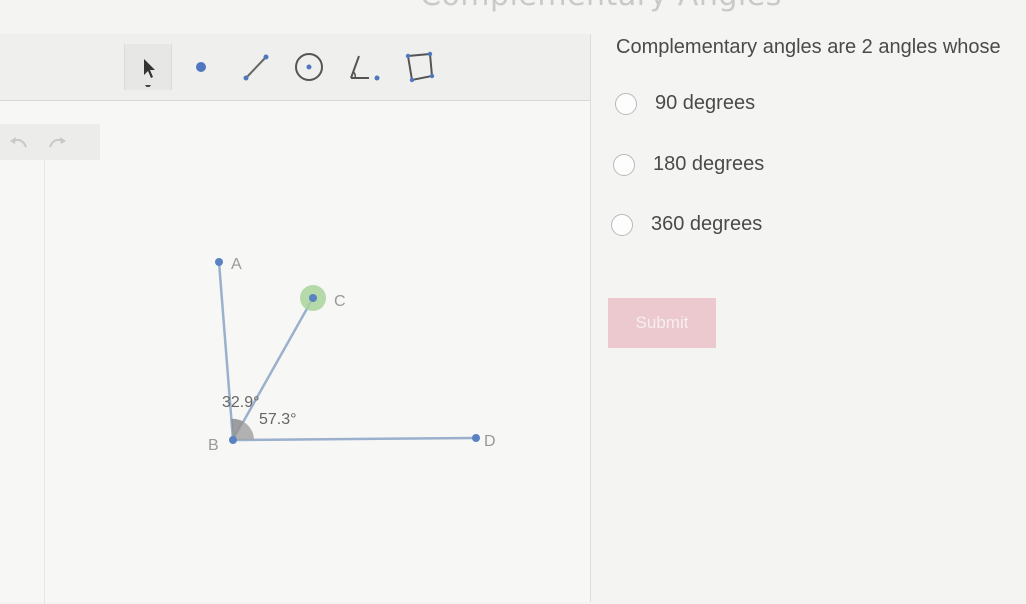 The image size is (1026, 604). Describe the element at coordinates (662, 323) in the screenshot. I see `submit-button: Submit` at that location.